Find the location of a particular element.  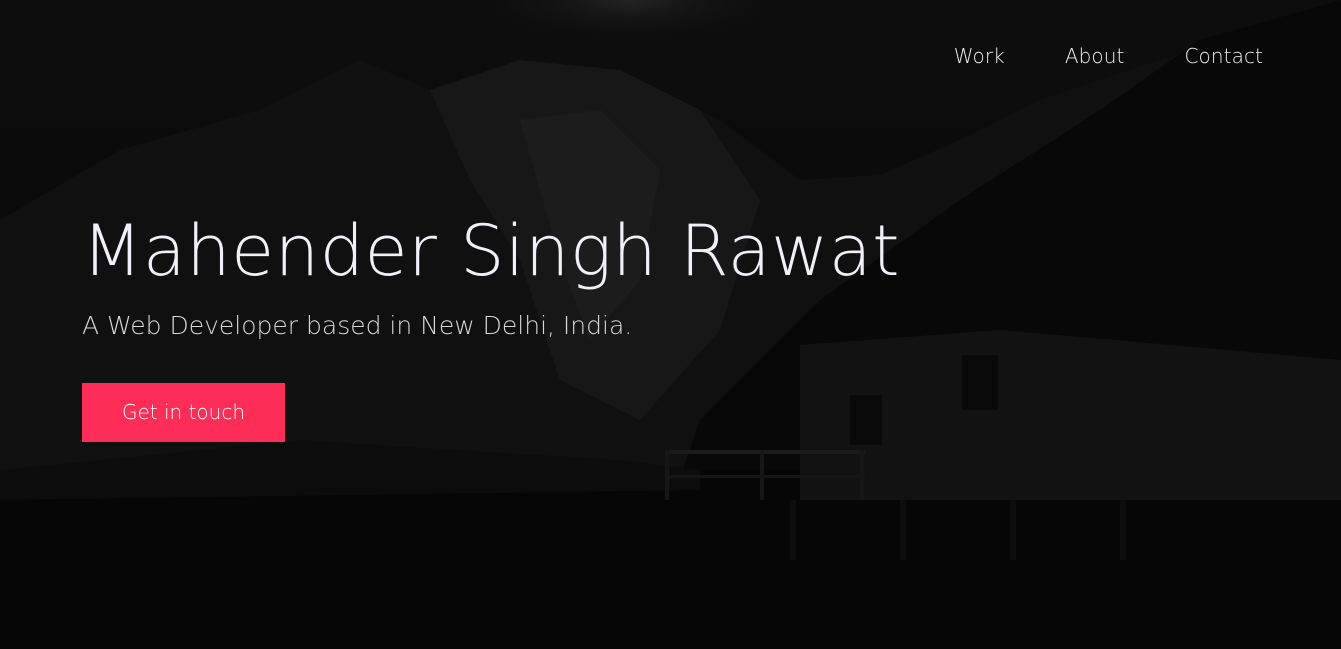

nav-link-work: Work is located at coordinates (979, 56).